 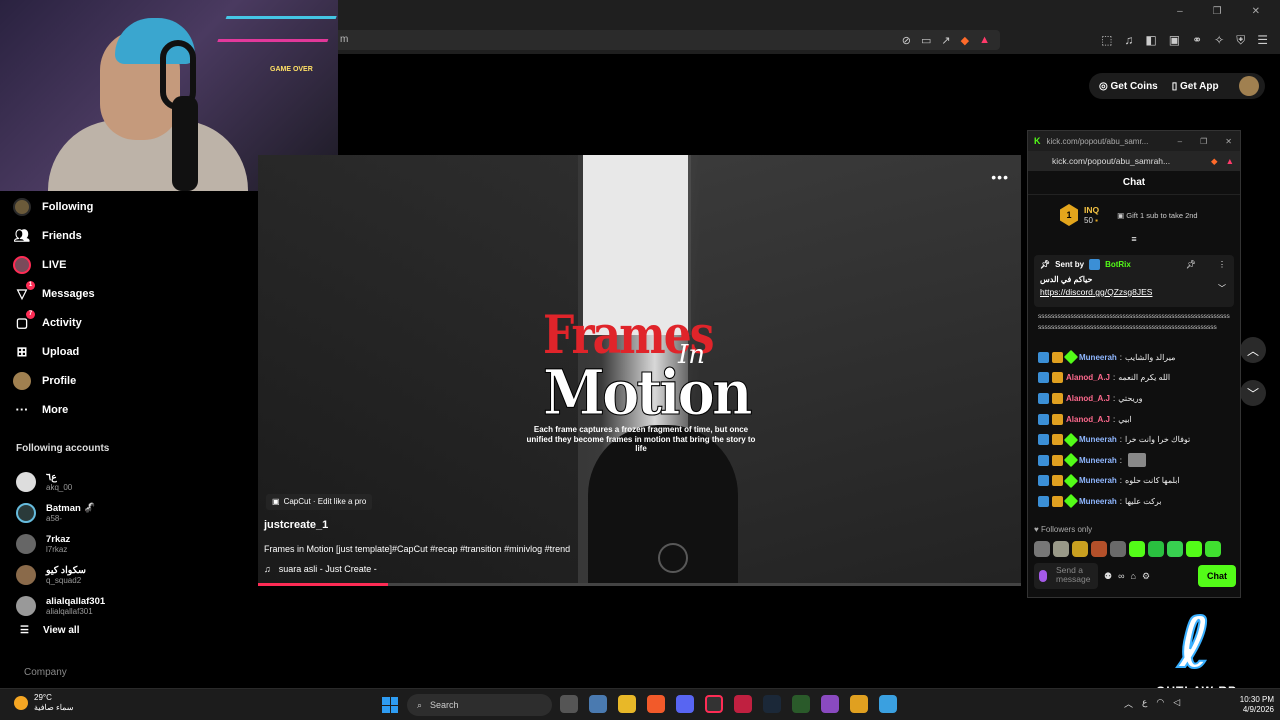 I want to click on chat-message: Muneerah:, so click(x=1134, y=460).